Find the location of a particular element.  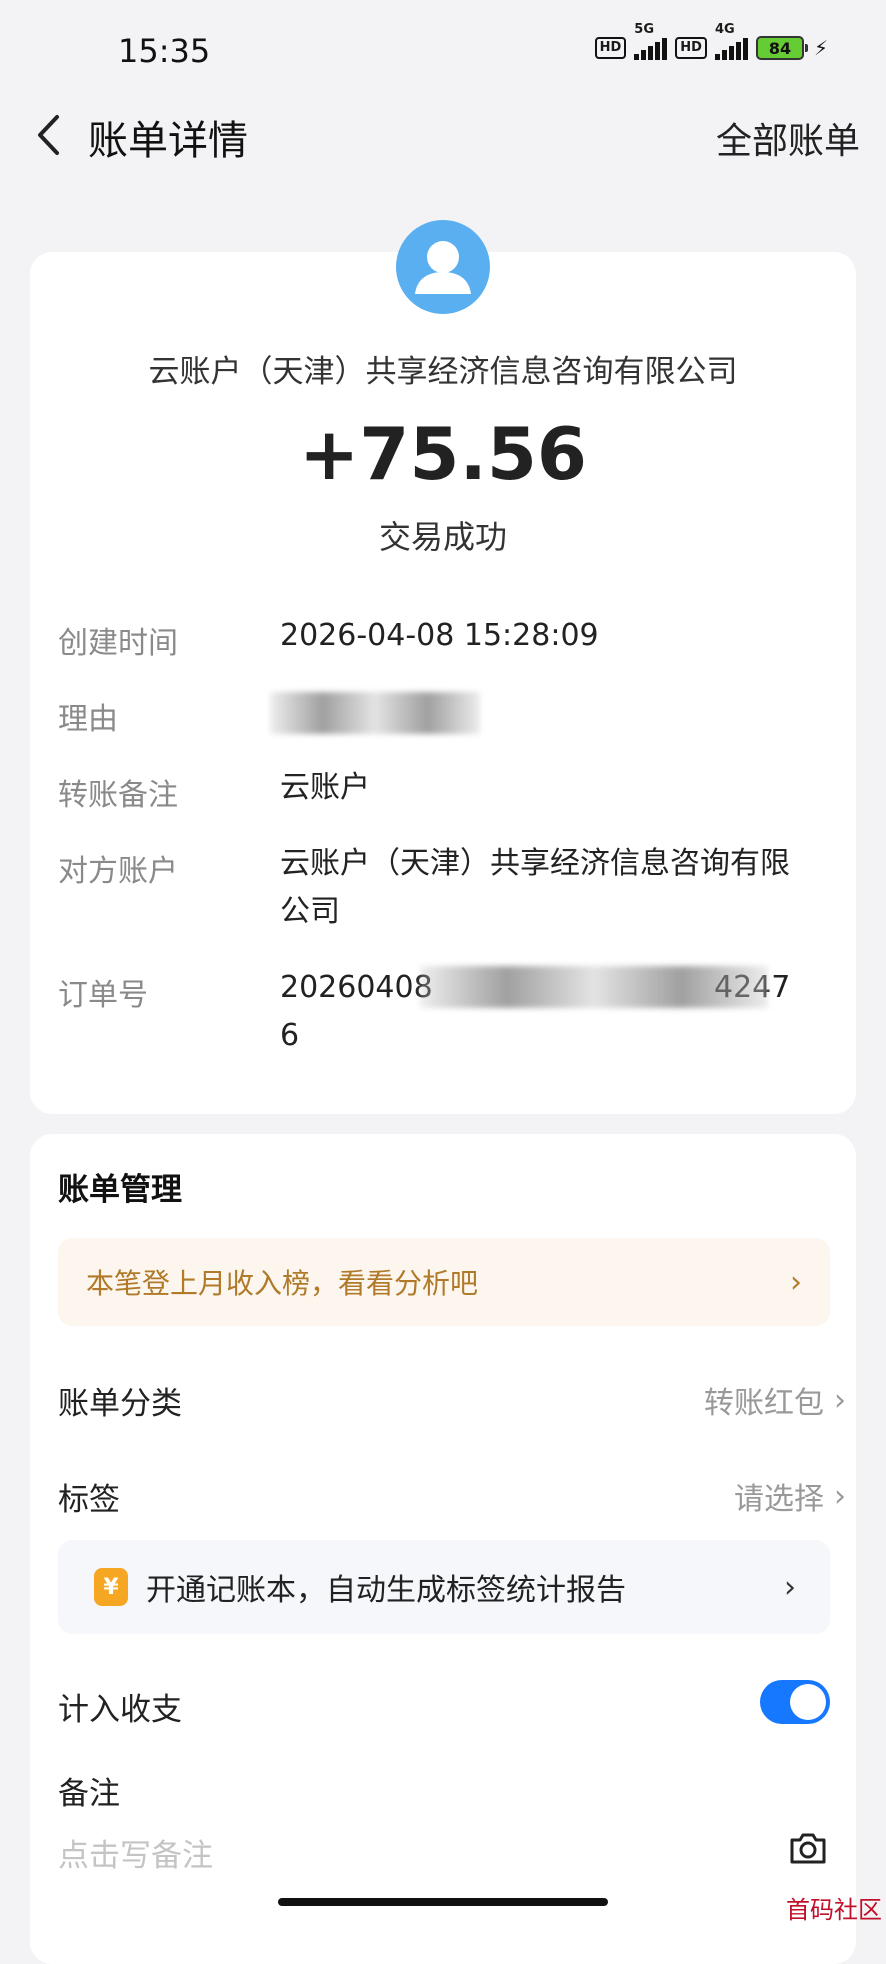

signal-5g-icon: 5G is located at coordinates (651, 41).